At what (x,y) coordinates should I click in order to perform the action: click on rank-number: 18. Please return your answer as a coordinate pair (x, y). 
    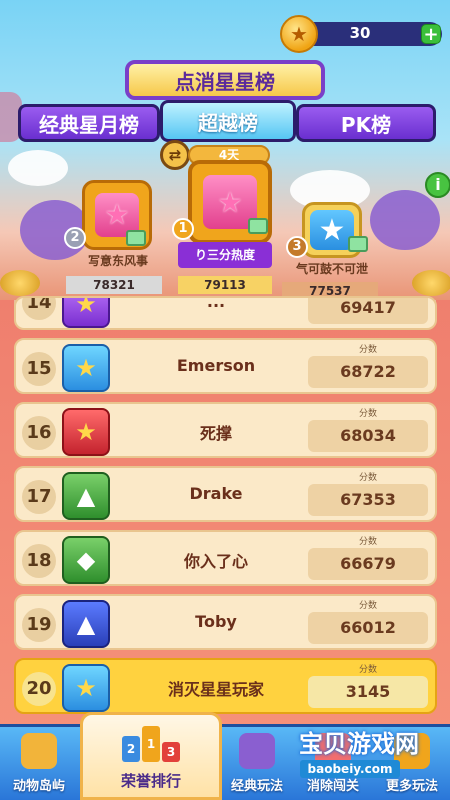
    Looking at the image, I should click on (39, 561).